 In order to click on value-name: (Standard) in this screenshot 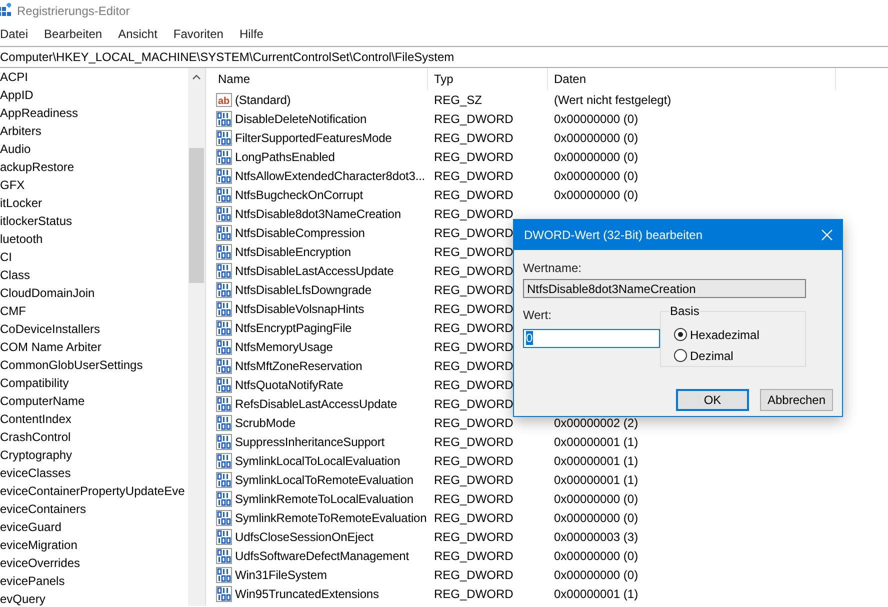, I will do `click(263, 99)`.